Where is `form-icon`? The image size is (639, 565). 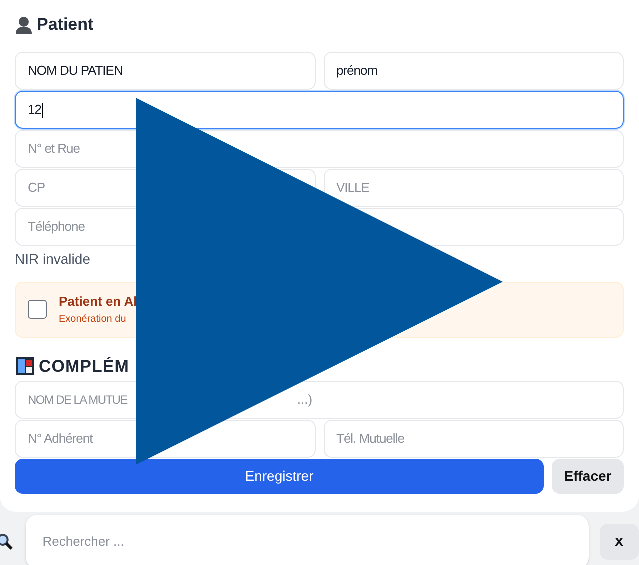 form-icon is located at coordinates (25, 366).